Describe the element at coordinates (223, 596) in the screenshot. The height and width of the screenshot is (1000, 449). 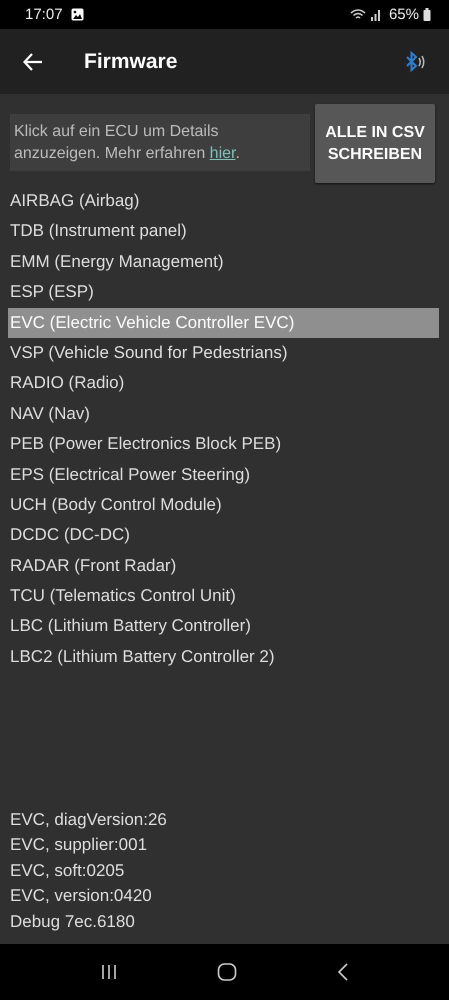
I see `ecu-list-item: TCU (Telematics Control Unit)` at that location.